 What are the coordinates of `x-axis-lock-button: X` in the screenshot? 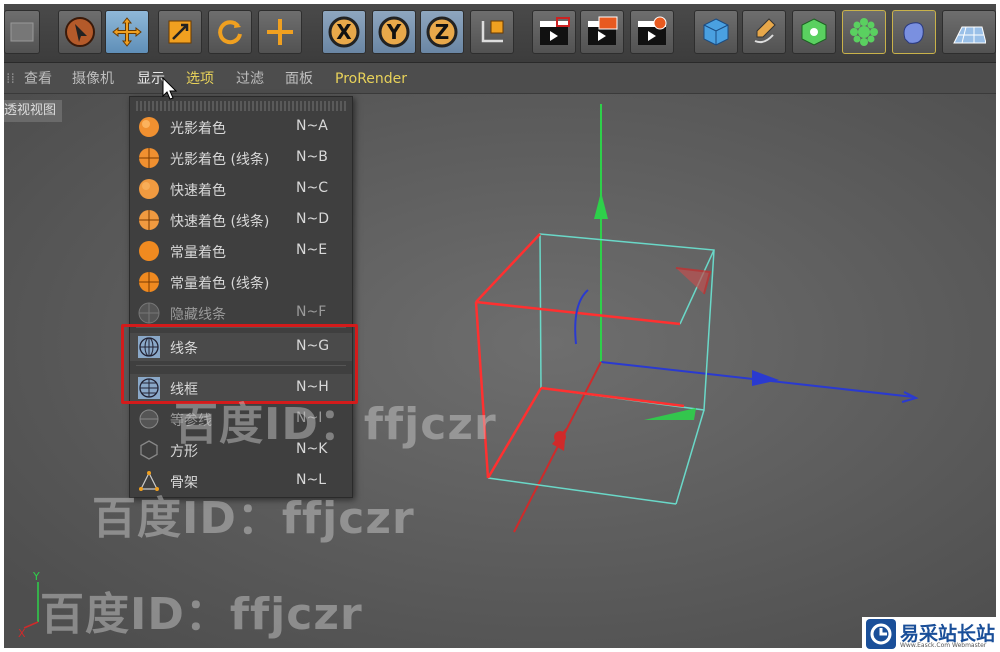 It's located at (344, 32).